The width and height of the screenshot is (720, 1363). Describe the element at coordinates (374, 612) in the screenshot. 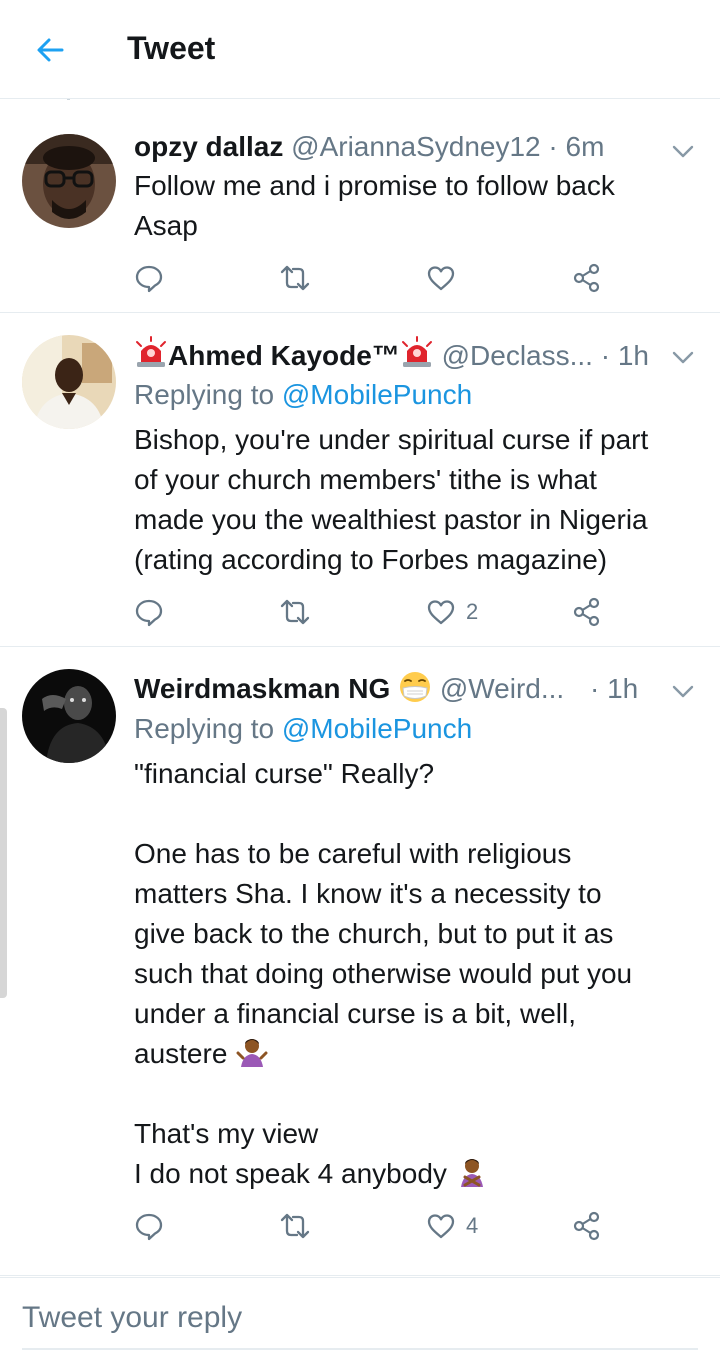

I see `tweet-actions: 2` at that location.